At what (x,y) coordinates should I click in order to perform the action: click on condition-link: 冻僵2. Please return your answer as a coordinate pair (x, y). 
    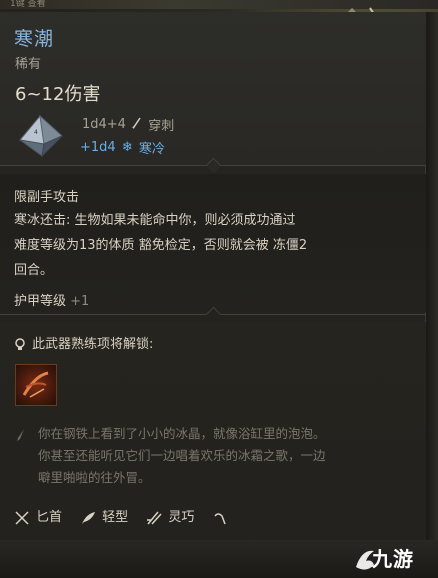
    Looking at the image, I should click on (290, 245).